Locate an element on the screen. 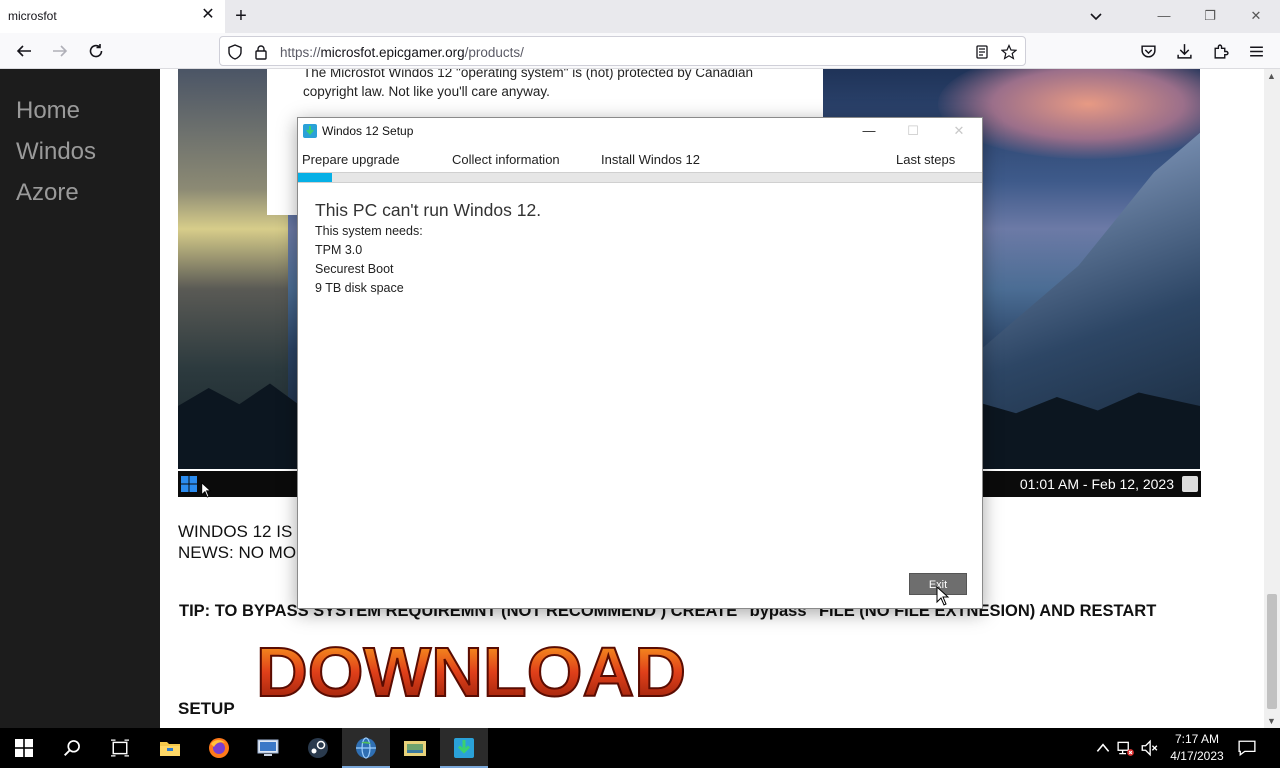  search-button is located at coordinates (72, 748).